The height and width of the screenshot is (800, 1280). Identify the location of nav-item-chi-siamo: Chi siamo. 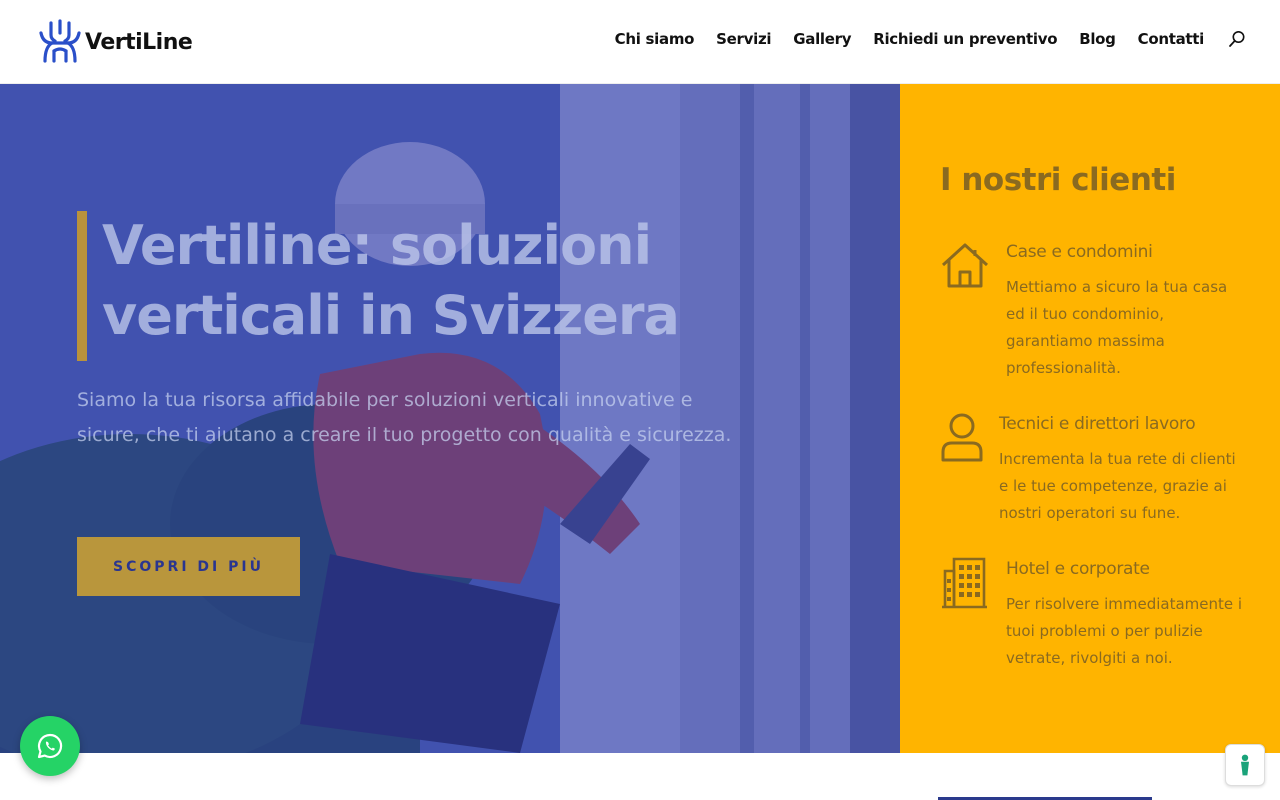
(655, 39).